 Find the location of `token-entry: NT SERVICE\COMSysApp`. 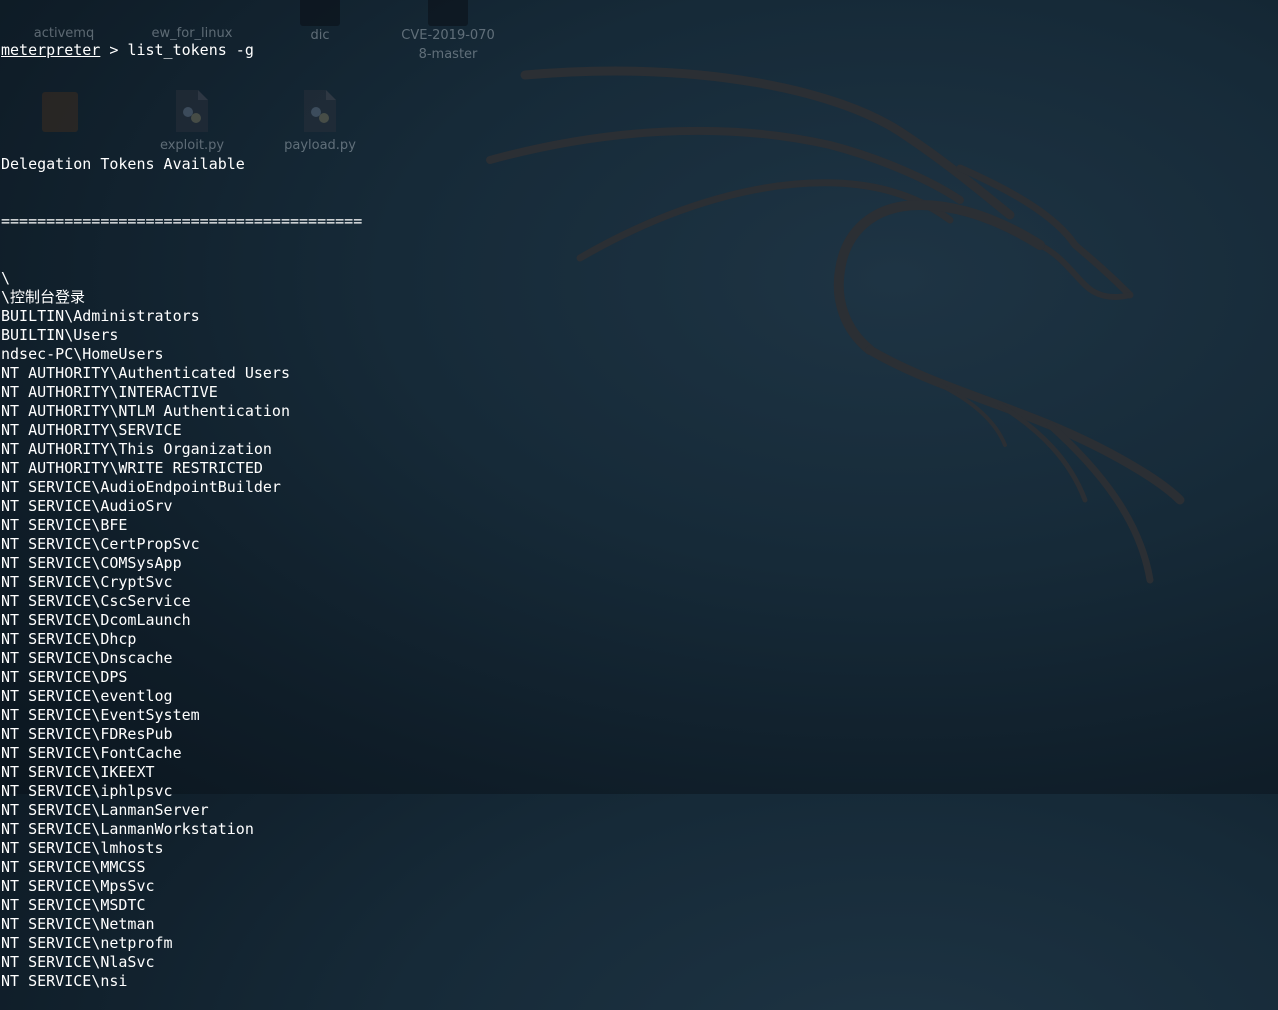

token-entry: NT SERVICE\COMSysApp is located at coordinates (91, 563).